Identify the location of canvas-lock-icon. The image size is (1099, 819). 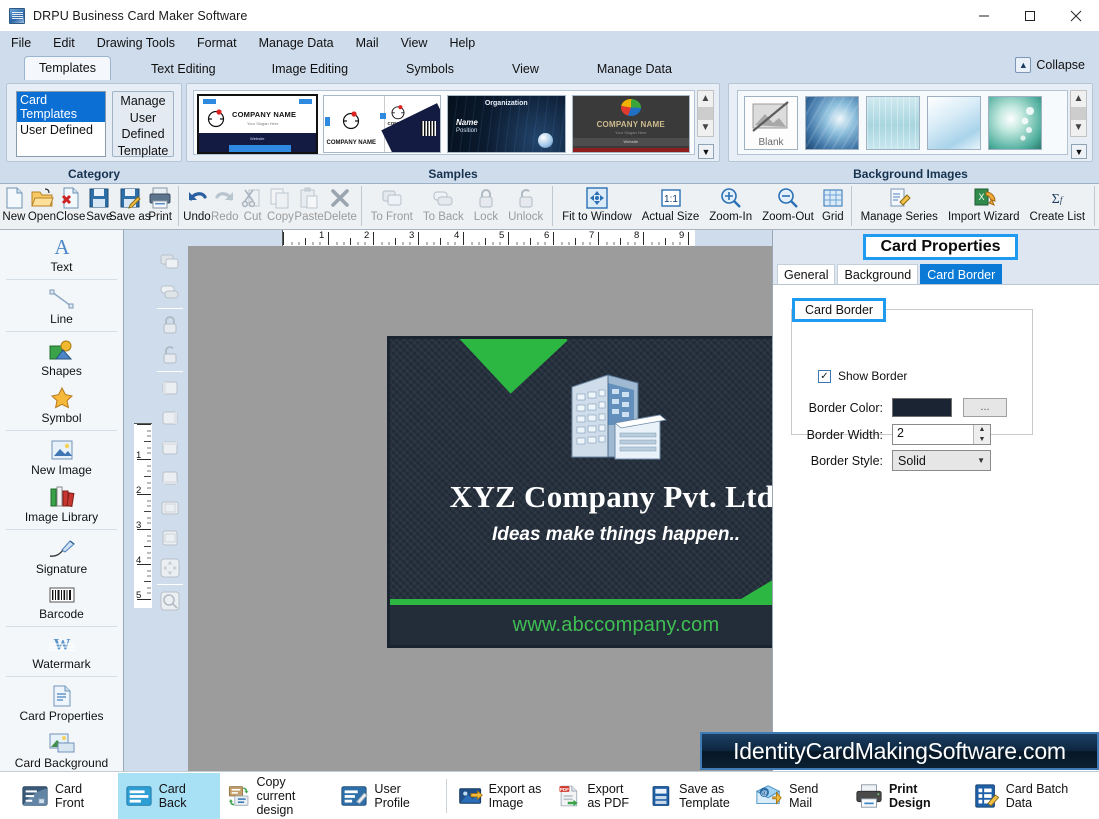
(170, 325).